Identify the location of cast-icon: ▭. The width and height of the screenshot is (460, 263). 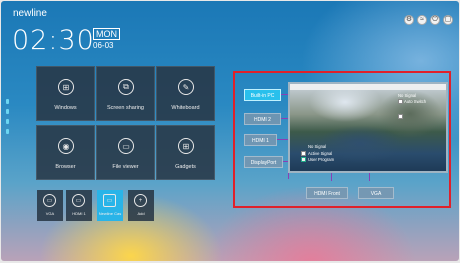
(109, 200).